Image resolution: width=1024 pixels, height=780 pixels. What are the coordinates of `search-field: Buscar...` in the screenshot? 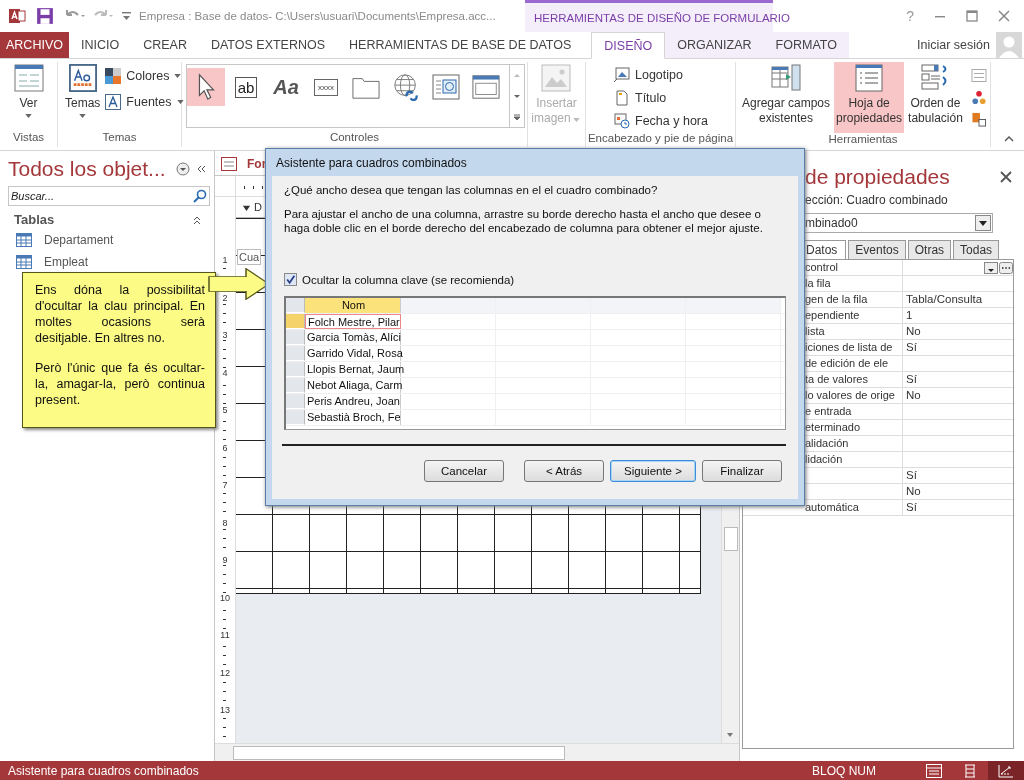 It's located at (109, 196).